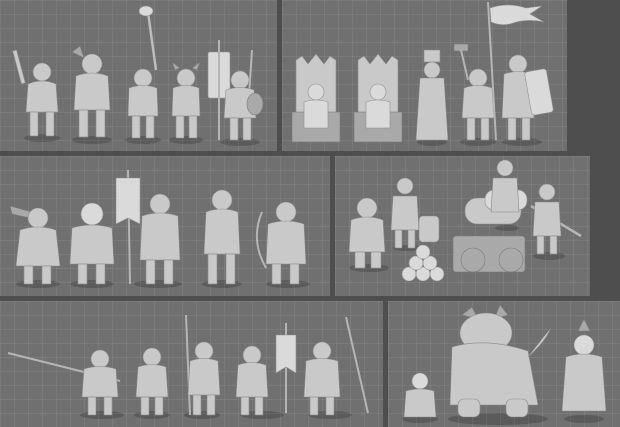  What do you see at coordinates (556, 221) in the screenshot?
I see `musketeer-figure` at bounding box center [556, 221].